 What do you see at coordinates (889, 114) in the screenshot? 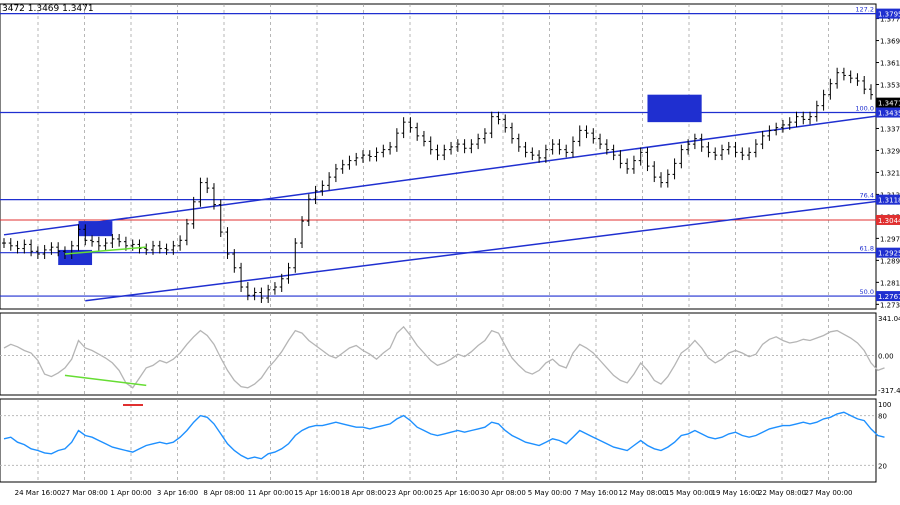
I see `price-label: 1.3435` at bounding box center [889, 114].